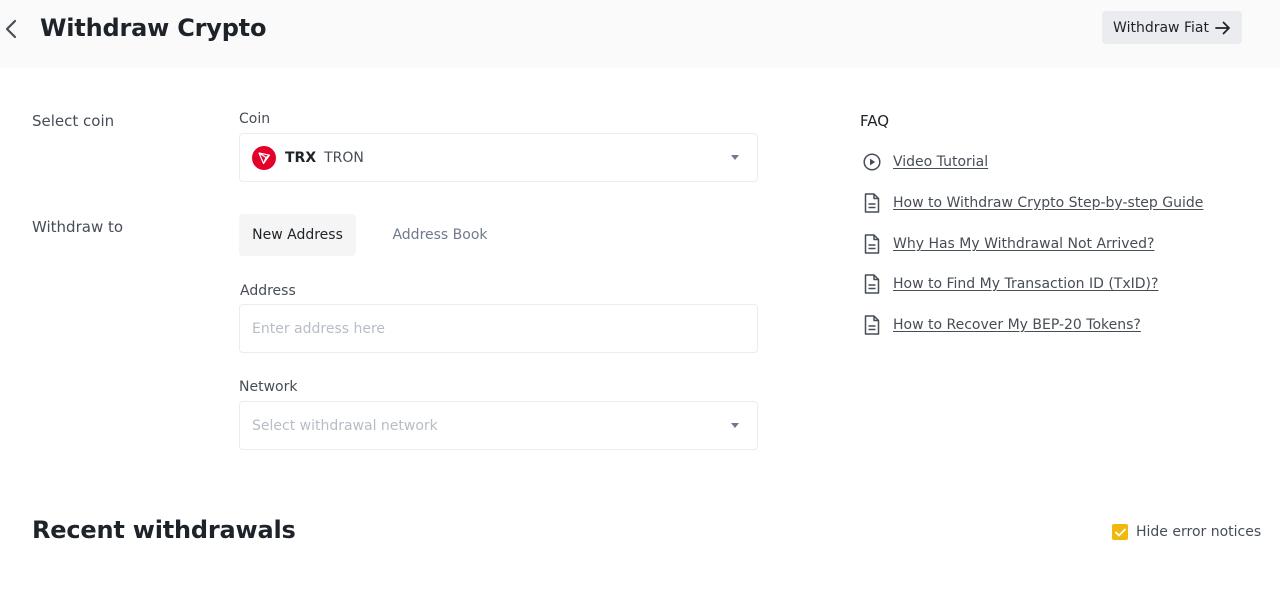  I want to click on network-placeholder: Select withdrawal network, so click(345, 425).